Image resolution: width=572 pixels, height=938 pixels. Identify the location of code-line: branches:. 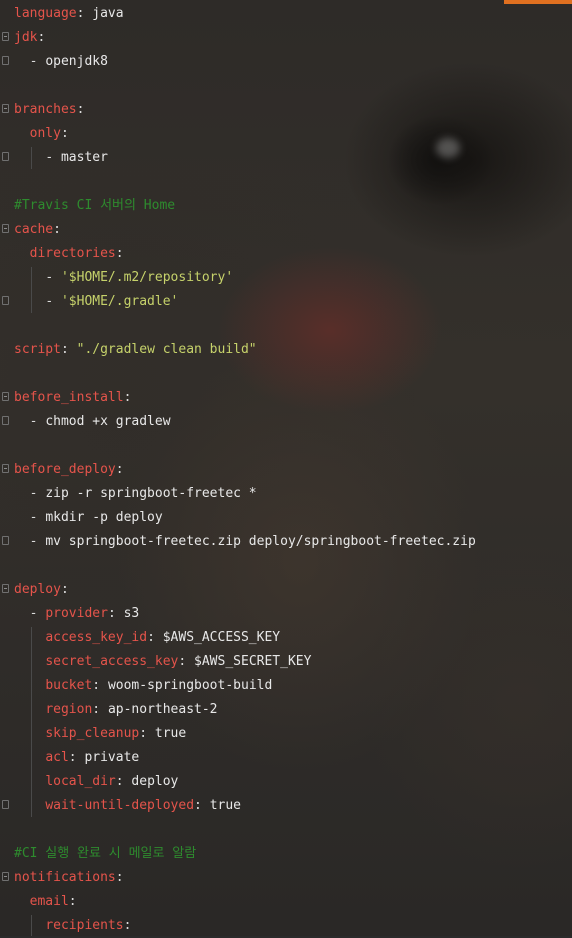
(245, 110).